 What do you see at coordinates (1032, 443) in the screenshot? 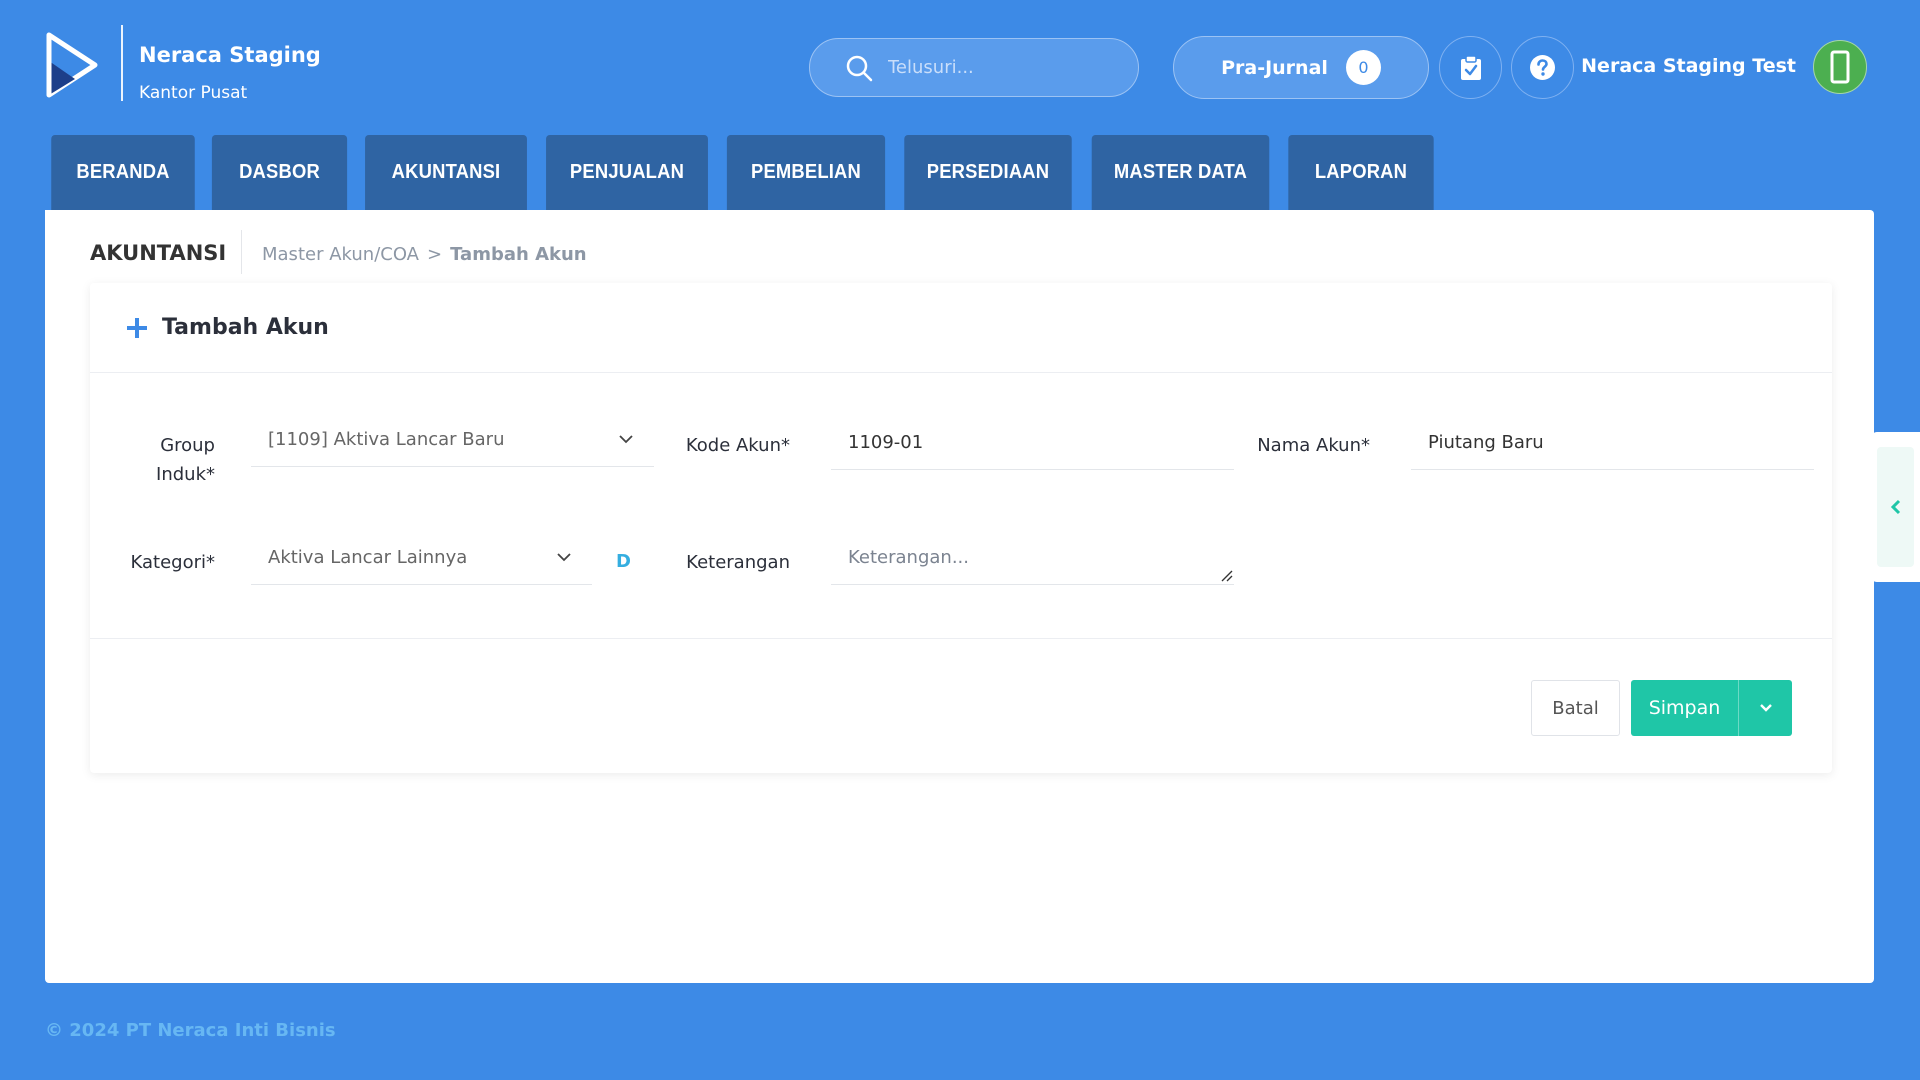
I see `kode-akun-input: 1109-01` at bounding box center [1032, 443].